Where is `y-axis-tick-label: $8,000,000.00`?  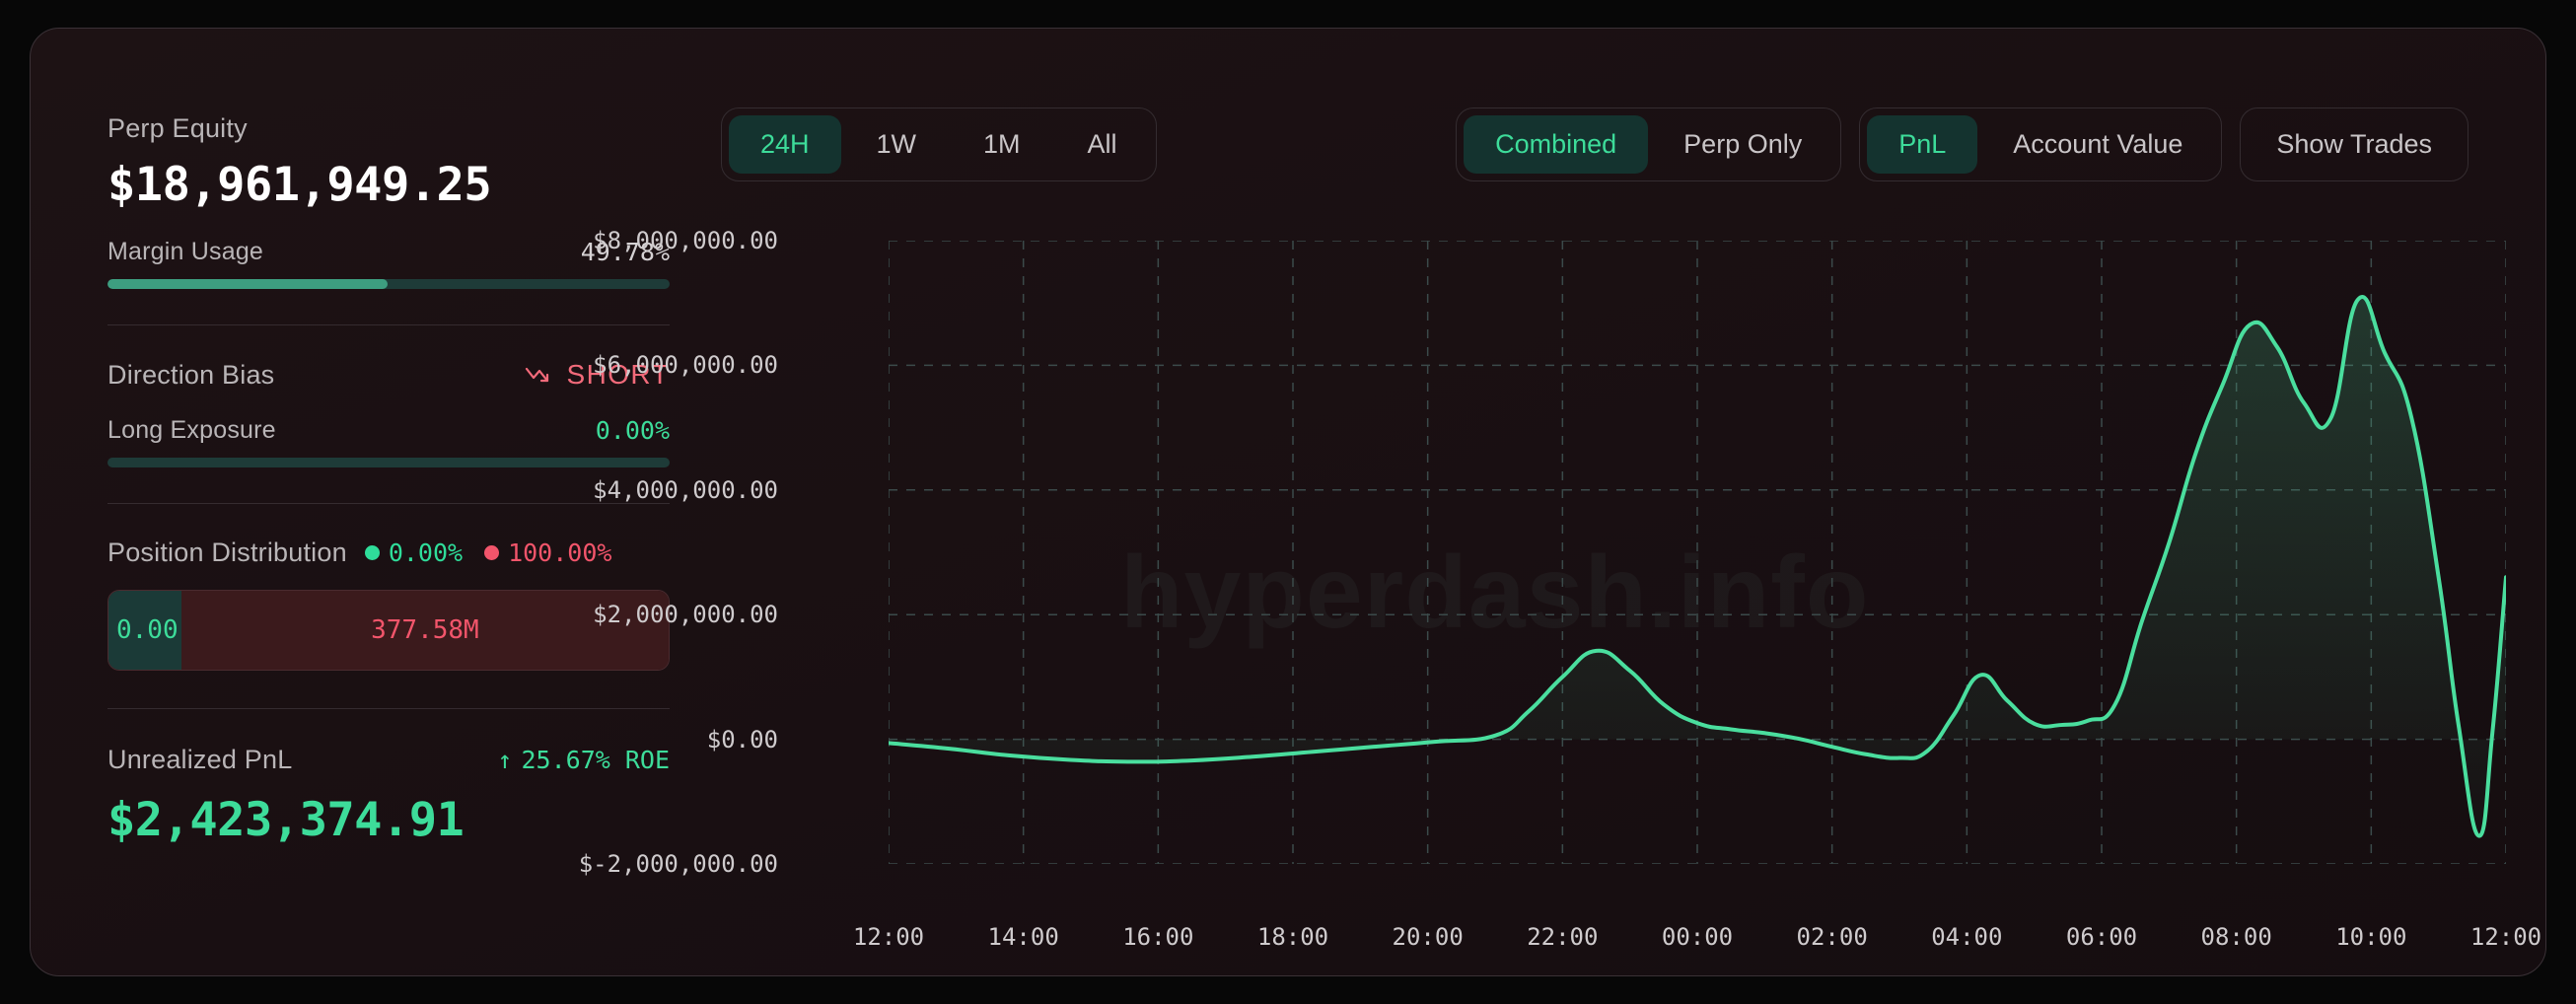
y-axis-tick-label: $8,000,000.00 is located at coordinates (685, 240).